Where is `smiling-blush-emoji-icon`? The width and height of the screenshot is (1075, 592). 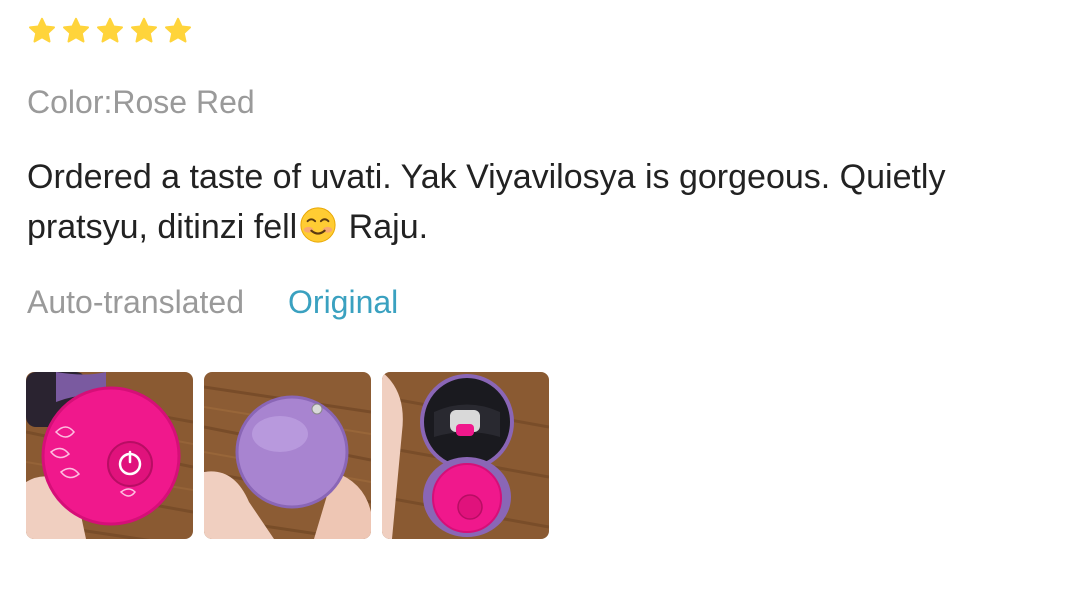 smiling-blush-emoji-icon is located at coordinates (318, 225).